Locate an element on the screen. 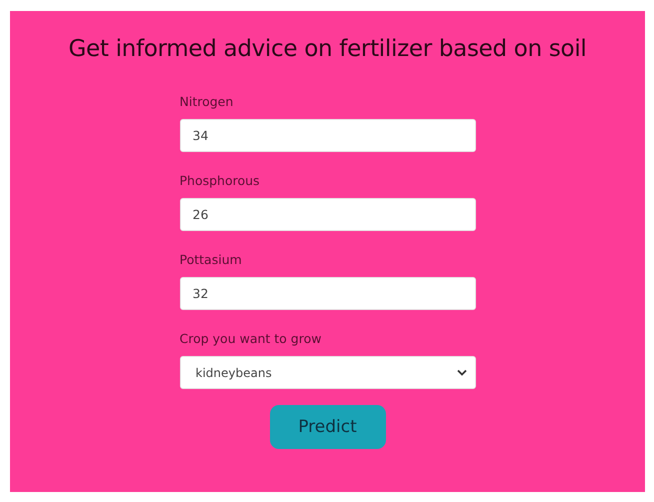 This screenshot has width=654, height=502. chevron-down-icon is located at coordinates (461, 372).